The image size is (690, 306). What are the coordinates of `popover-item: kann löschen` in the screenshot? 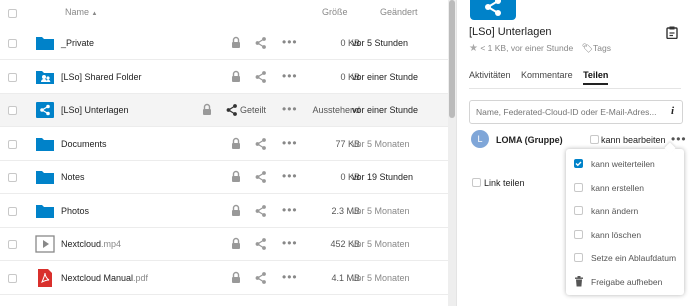 It's located at (627, 235).